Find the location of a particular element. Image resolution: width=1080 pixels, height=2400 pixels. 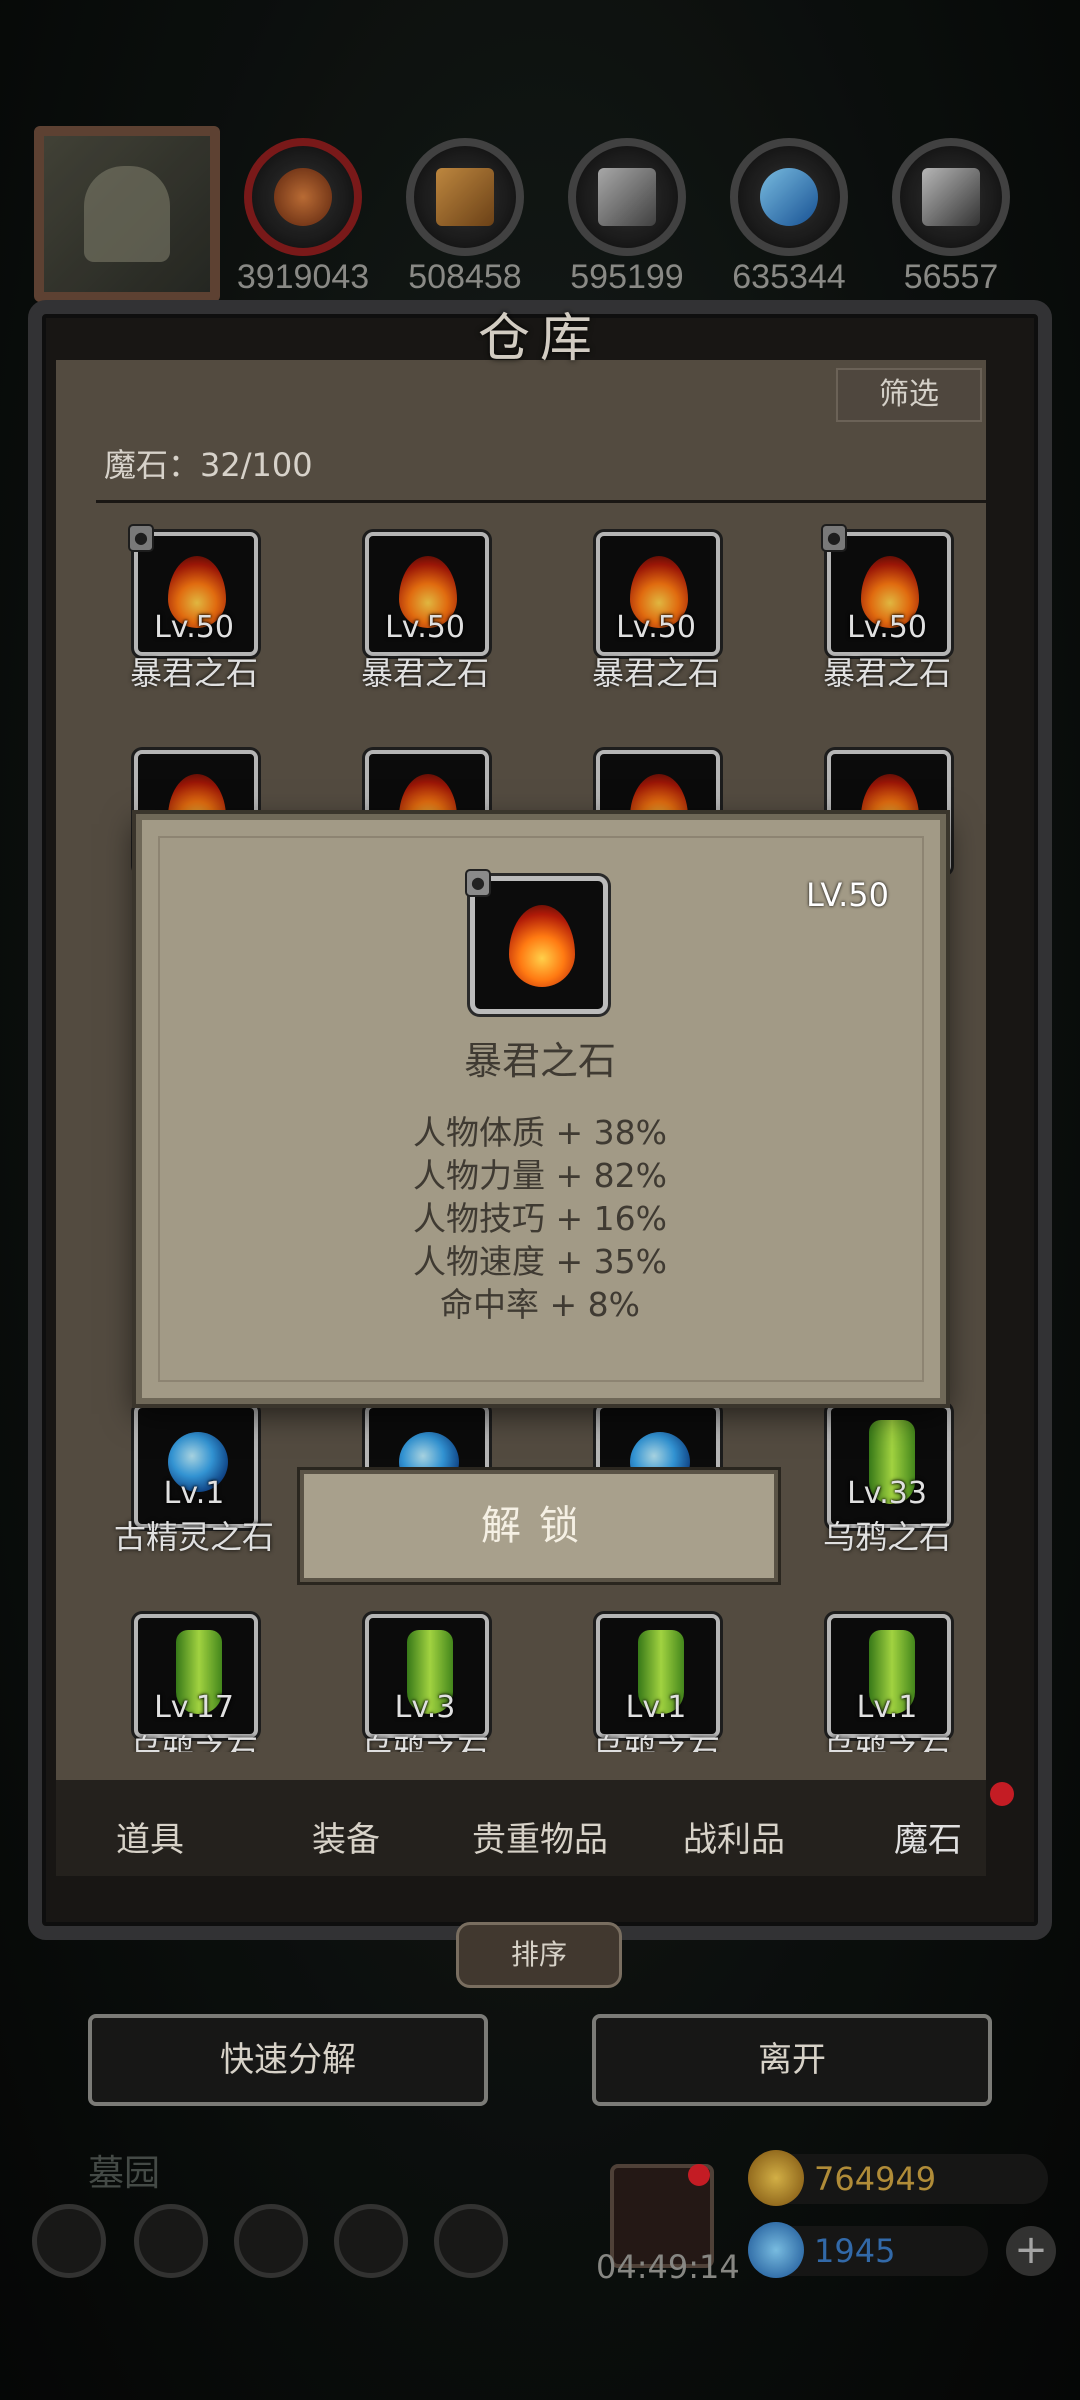

stat-line: 人物体质 + 38% is located at coordinates (540, 1132).